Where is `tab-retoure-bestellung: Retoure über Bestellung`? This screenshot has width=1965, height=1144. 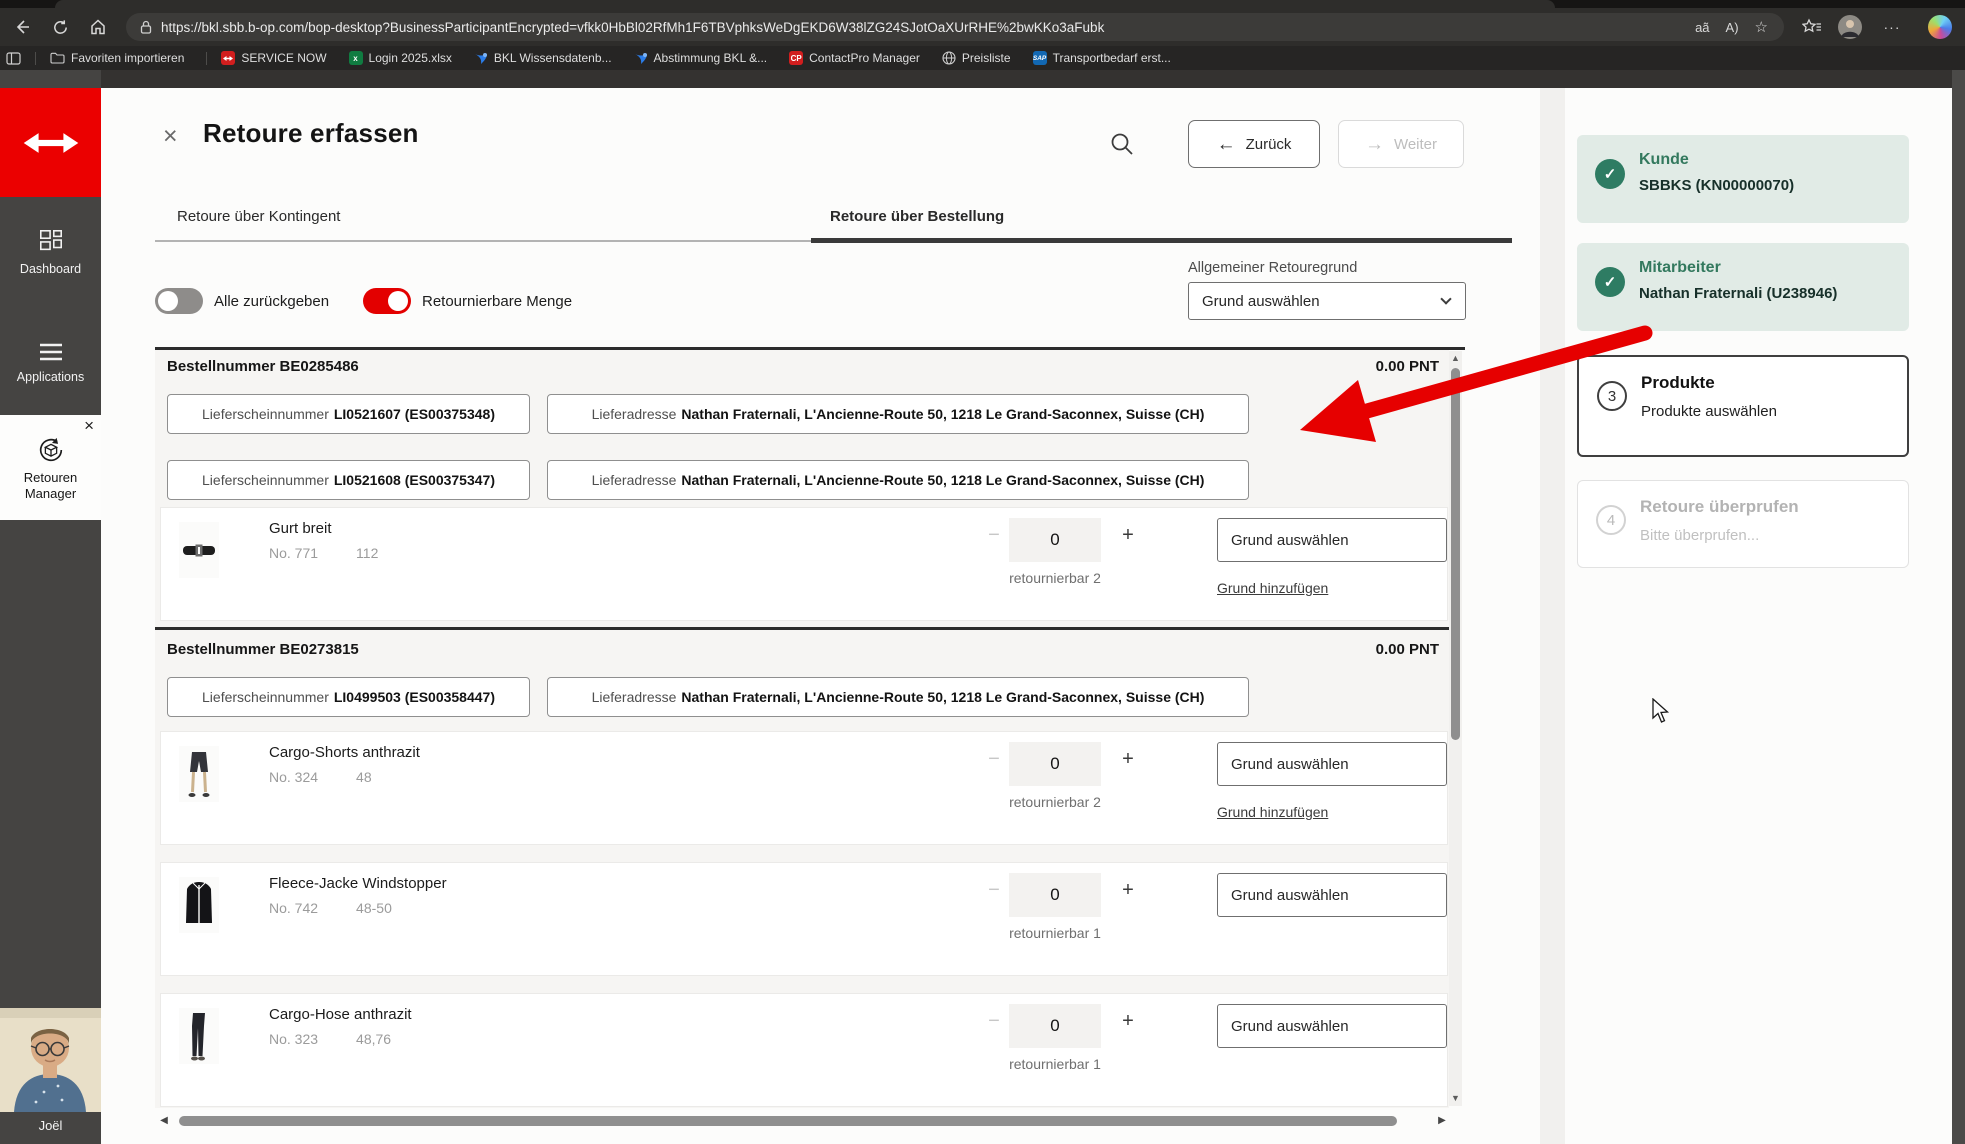 tab-retoure-bestellung: Retoure über Bestellung is located at coordinates (917, 216).